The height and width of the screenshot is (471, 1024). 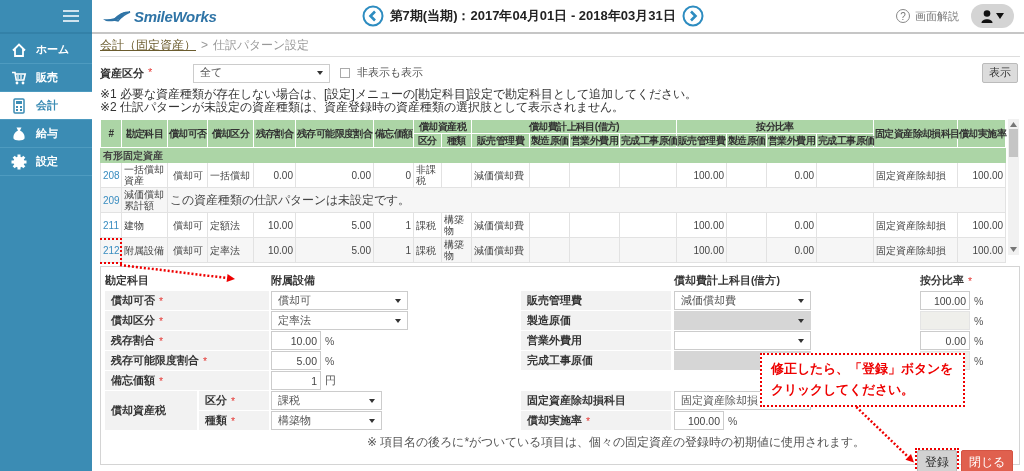 What do you see at coordinates (144, 133) in the screenshot?
I see `column-header: 勘定科目` at bounding box center [144, 133].